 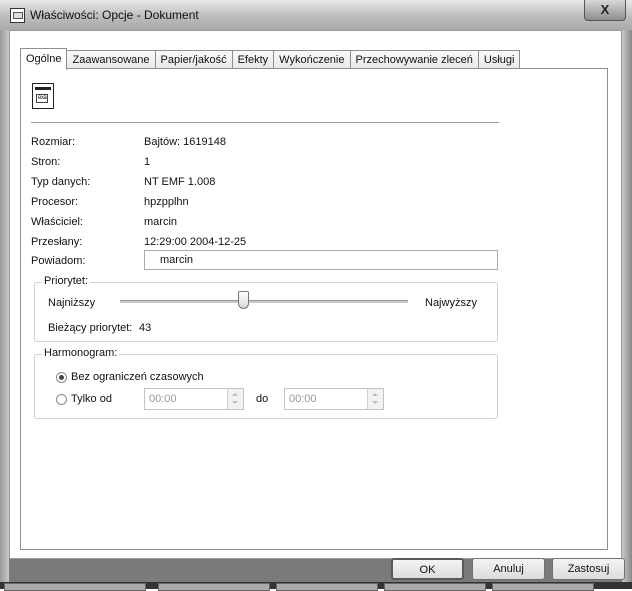 What do you see at coordinates (414, 60) in the screenshot?
I see `tab-job-storage: Przechowywanie zleceń` at bounding box center [414, 60].